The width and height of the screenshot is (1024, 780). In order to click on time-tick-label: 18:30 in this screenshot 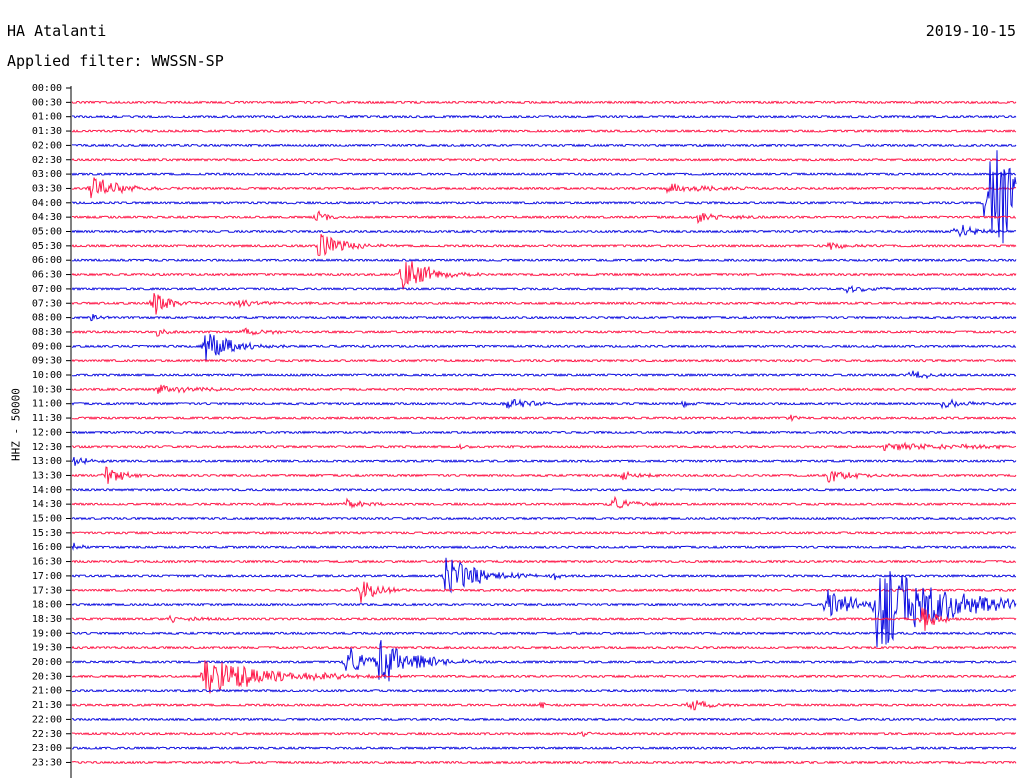, I will do `click(47, 619)`.